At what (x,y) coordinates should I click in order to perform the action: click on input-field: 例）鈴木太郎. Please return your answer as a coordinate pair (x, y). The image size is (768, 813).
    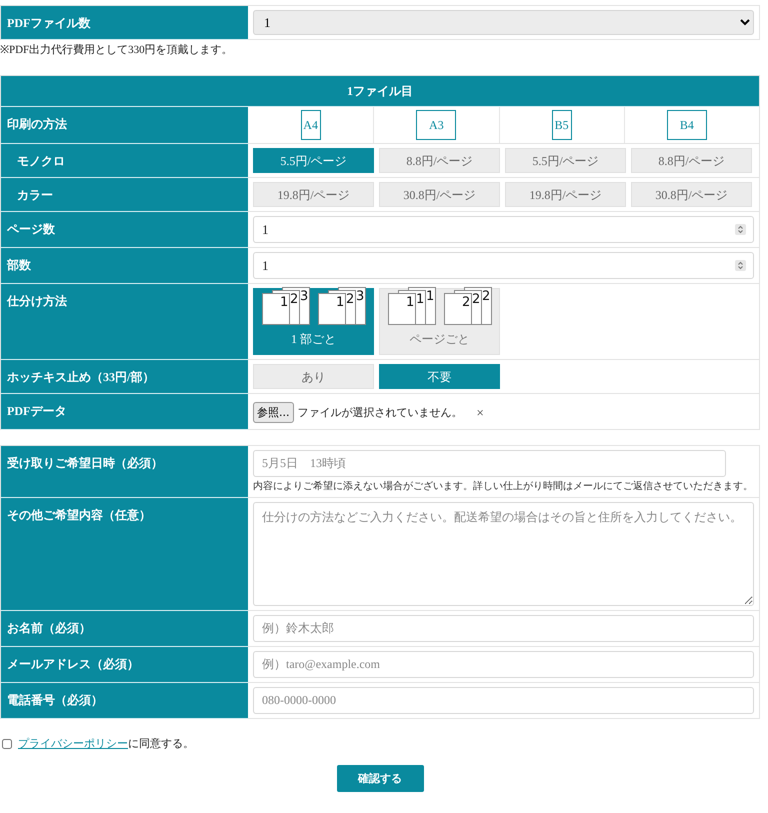
    Looking at the image, I should click on (503, 628).